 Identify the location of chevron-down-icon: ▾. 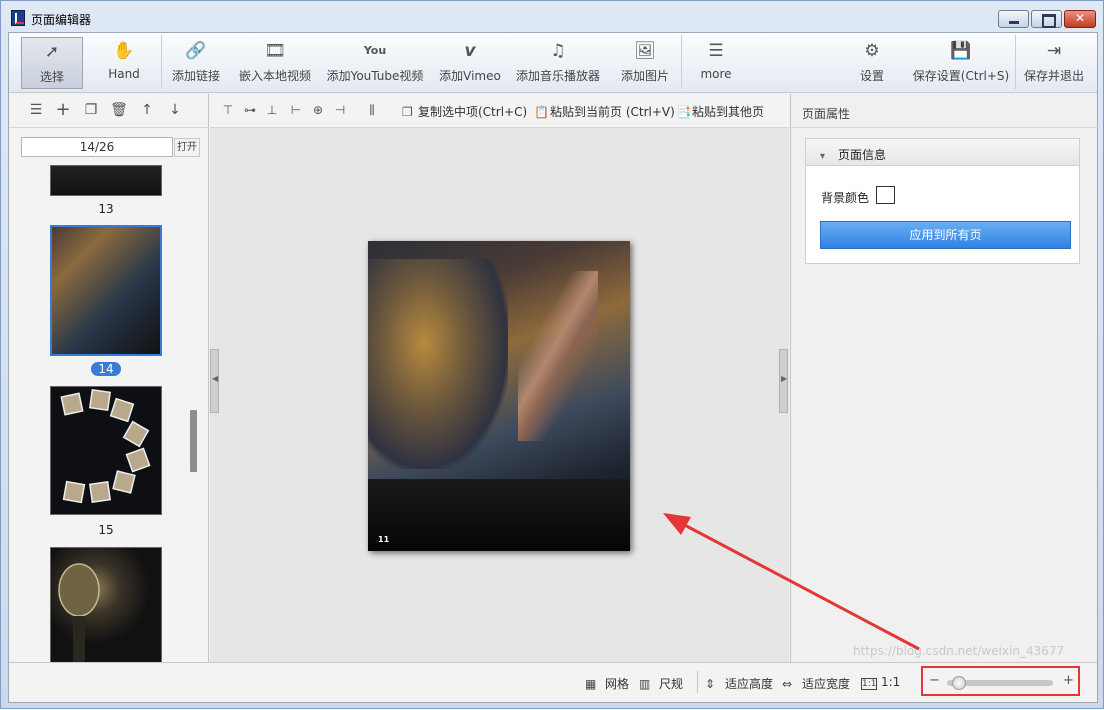
(823, 156).